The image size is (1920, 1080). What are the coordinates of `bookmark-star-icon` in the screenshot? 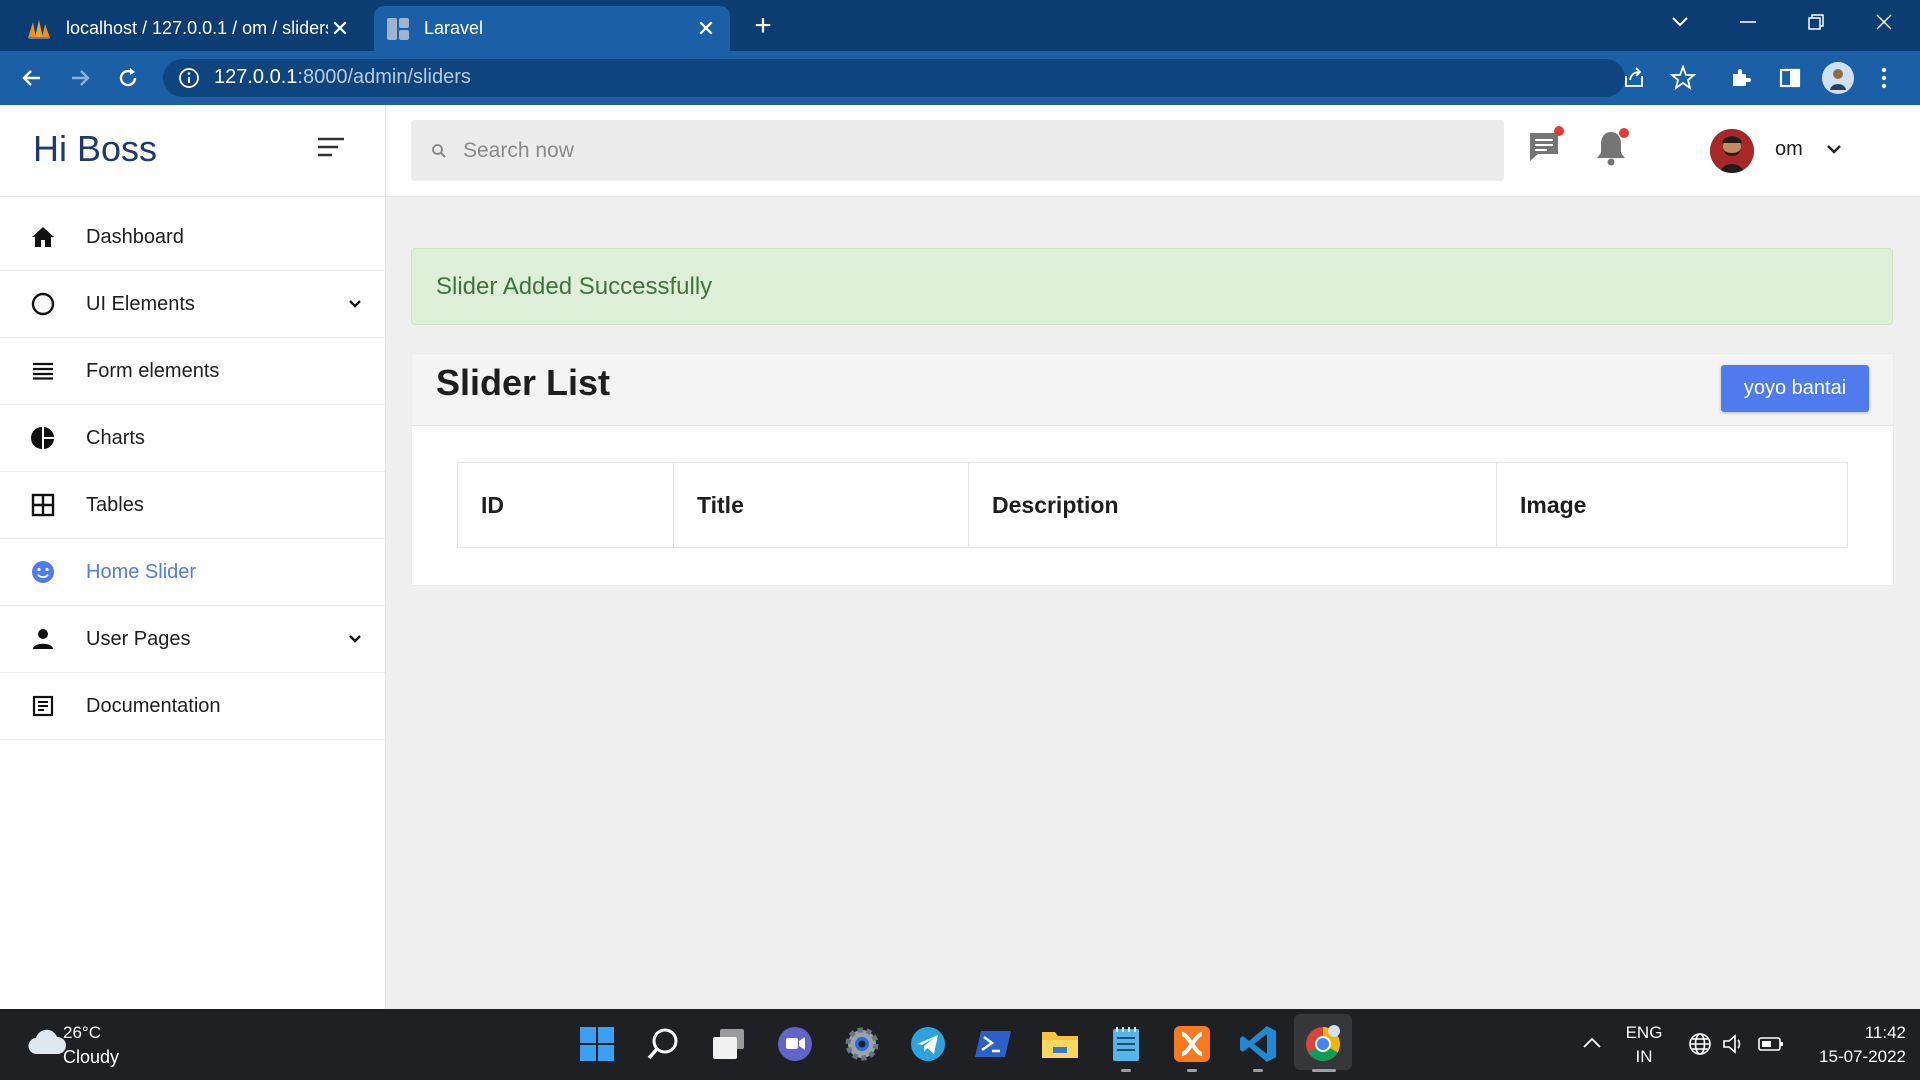 It's located at (1683, 78).